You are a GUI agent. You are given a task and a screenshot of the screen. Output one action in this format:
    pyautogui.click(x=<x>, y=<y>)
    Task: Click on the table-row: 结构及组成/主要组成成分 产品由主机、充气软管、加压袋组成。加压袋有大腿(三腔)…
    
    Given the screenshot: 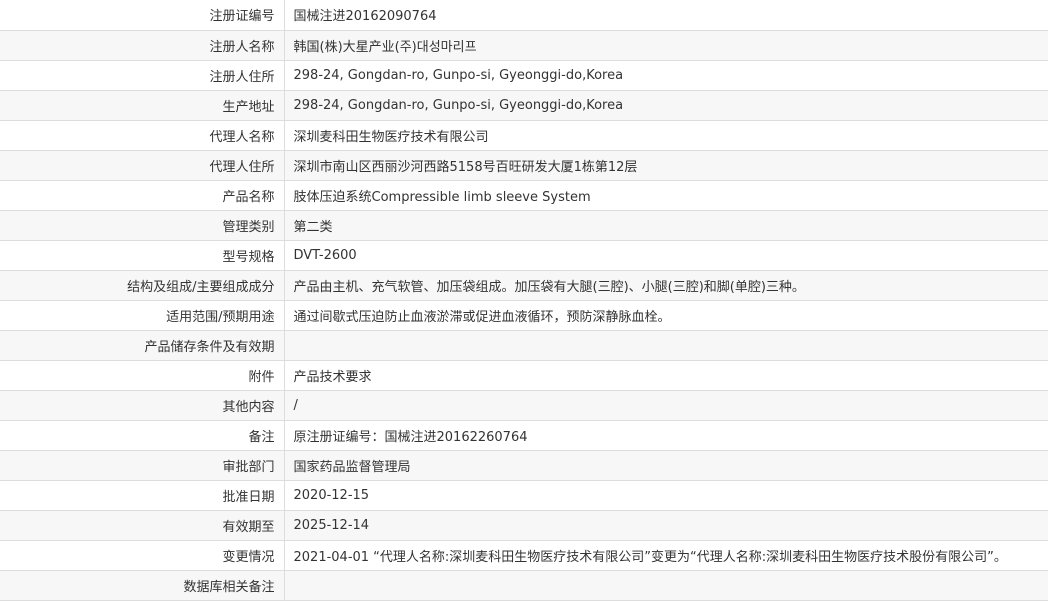 What is the action you would take?
    pyautogui.click(x=524, y=285)
    